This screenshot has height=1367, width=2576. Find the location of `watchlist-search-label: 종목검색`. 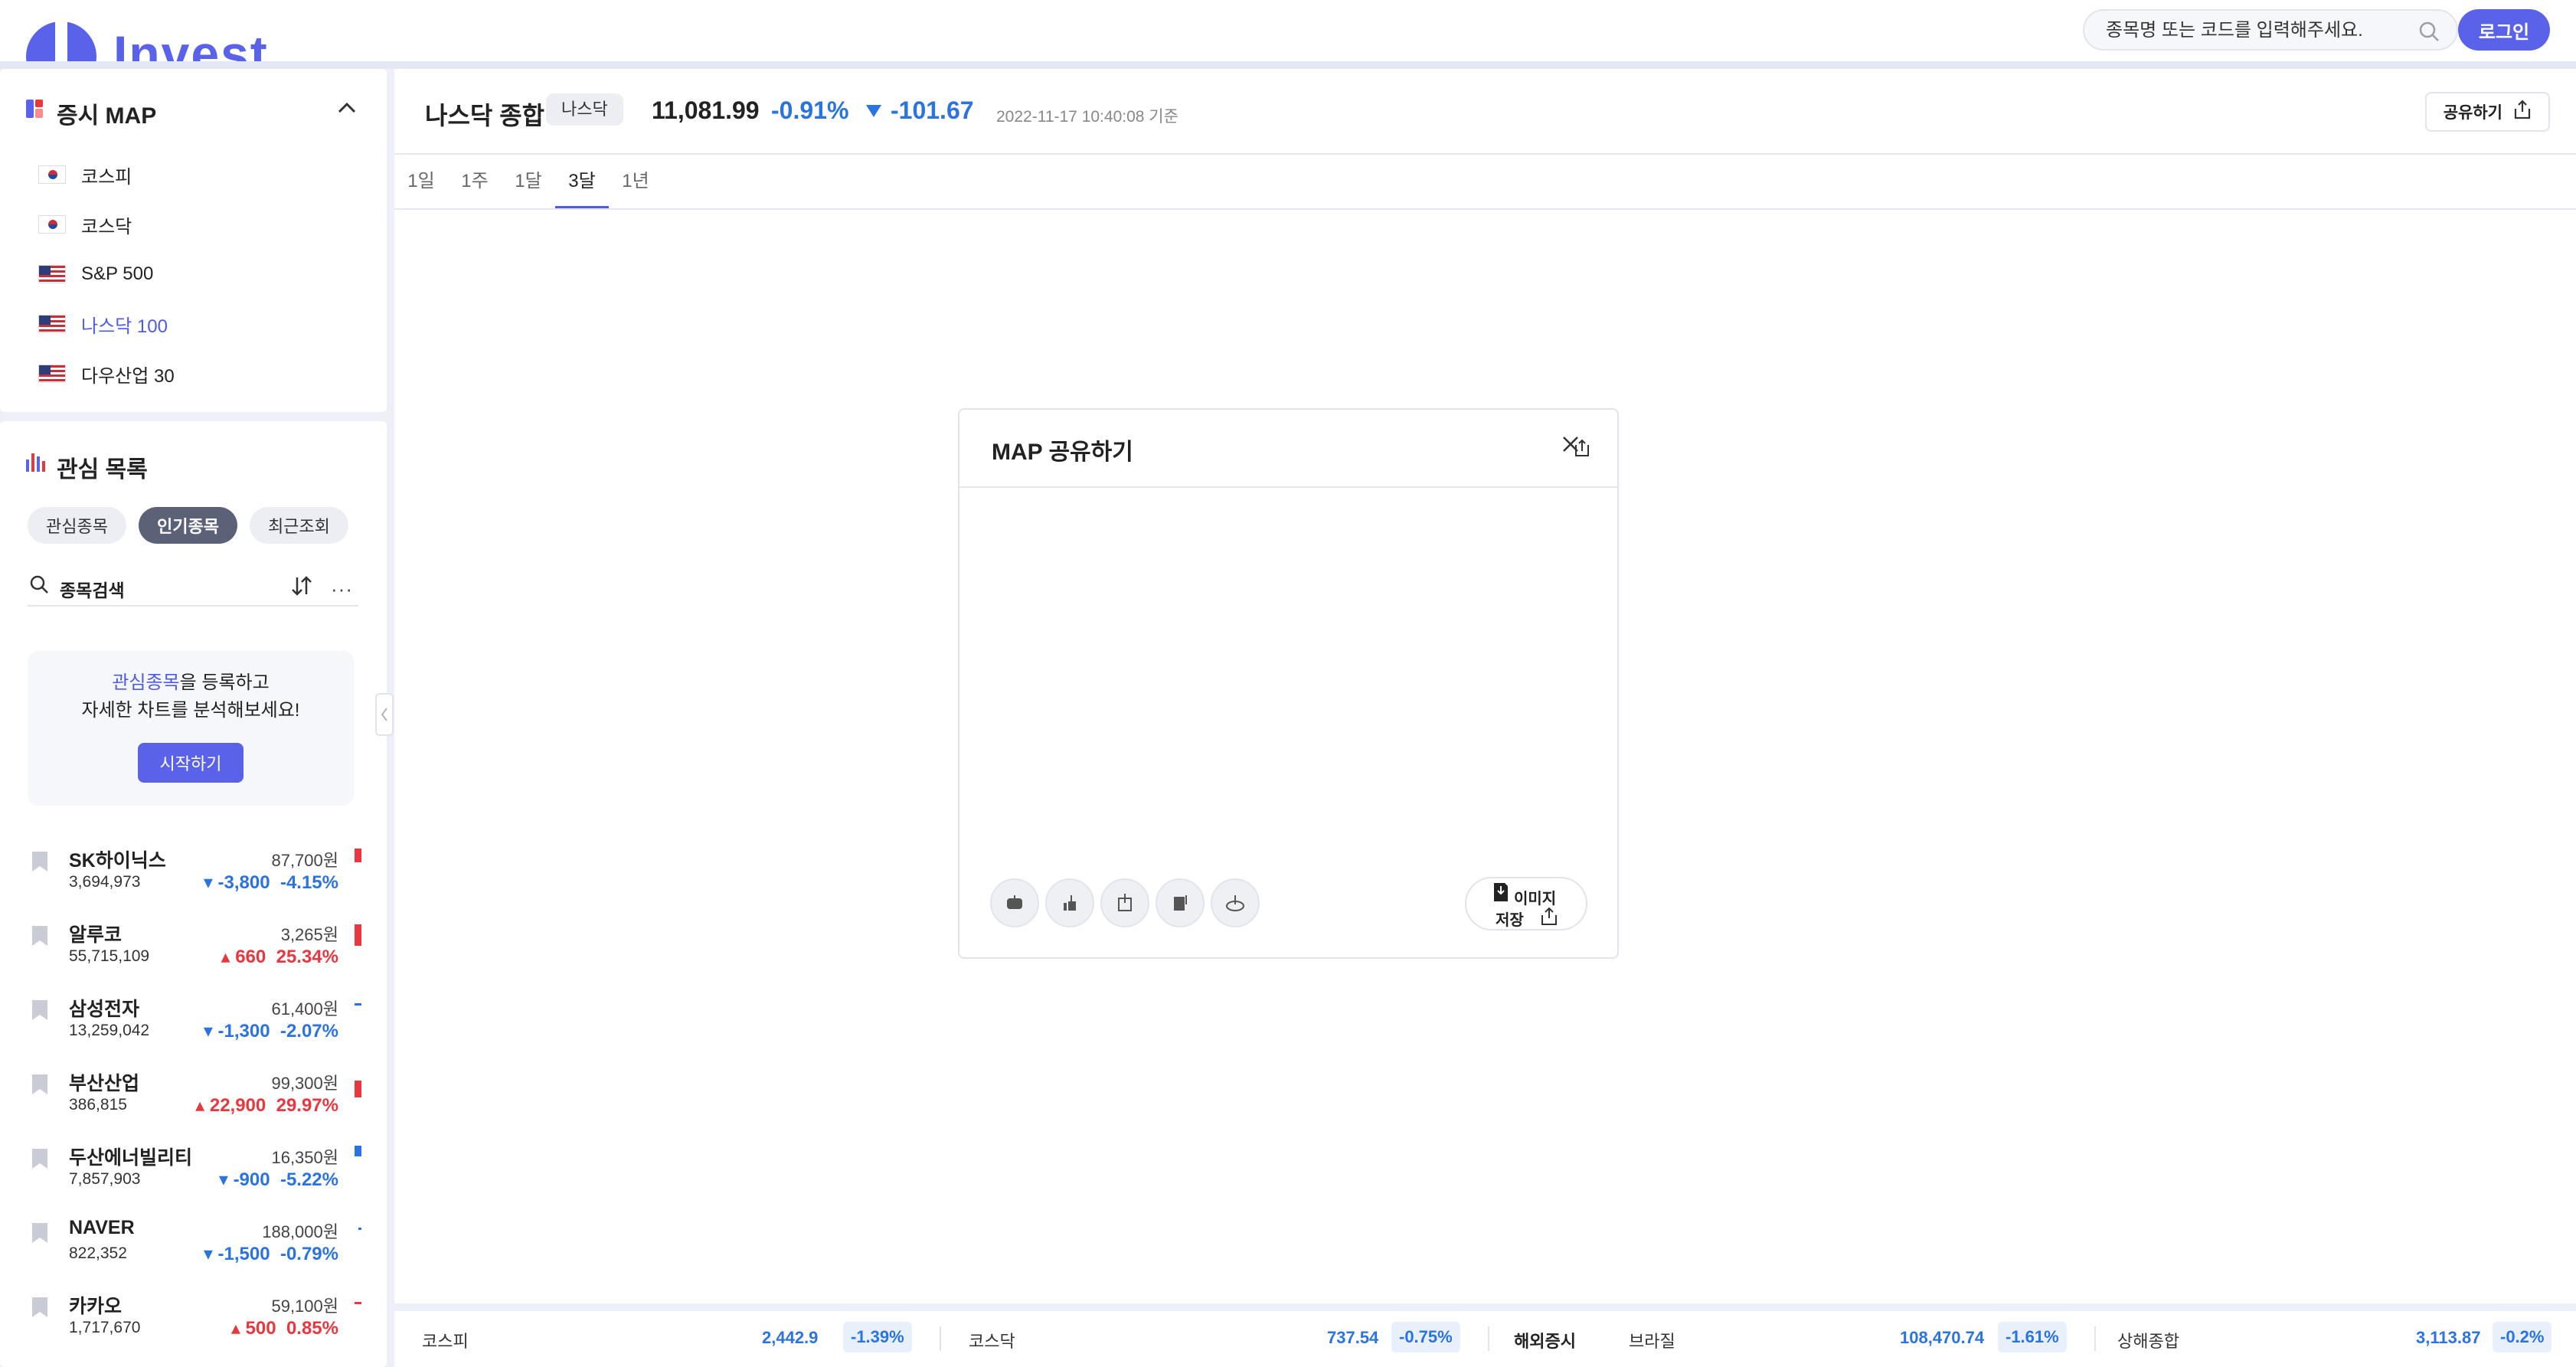

watchlist-search-label: 종목검색 is located at coordinates (92, 590).